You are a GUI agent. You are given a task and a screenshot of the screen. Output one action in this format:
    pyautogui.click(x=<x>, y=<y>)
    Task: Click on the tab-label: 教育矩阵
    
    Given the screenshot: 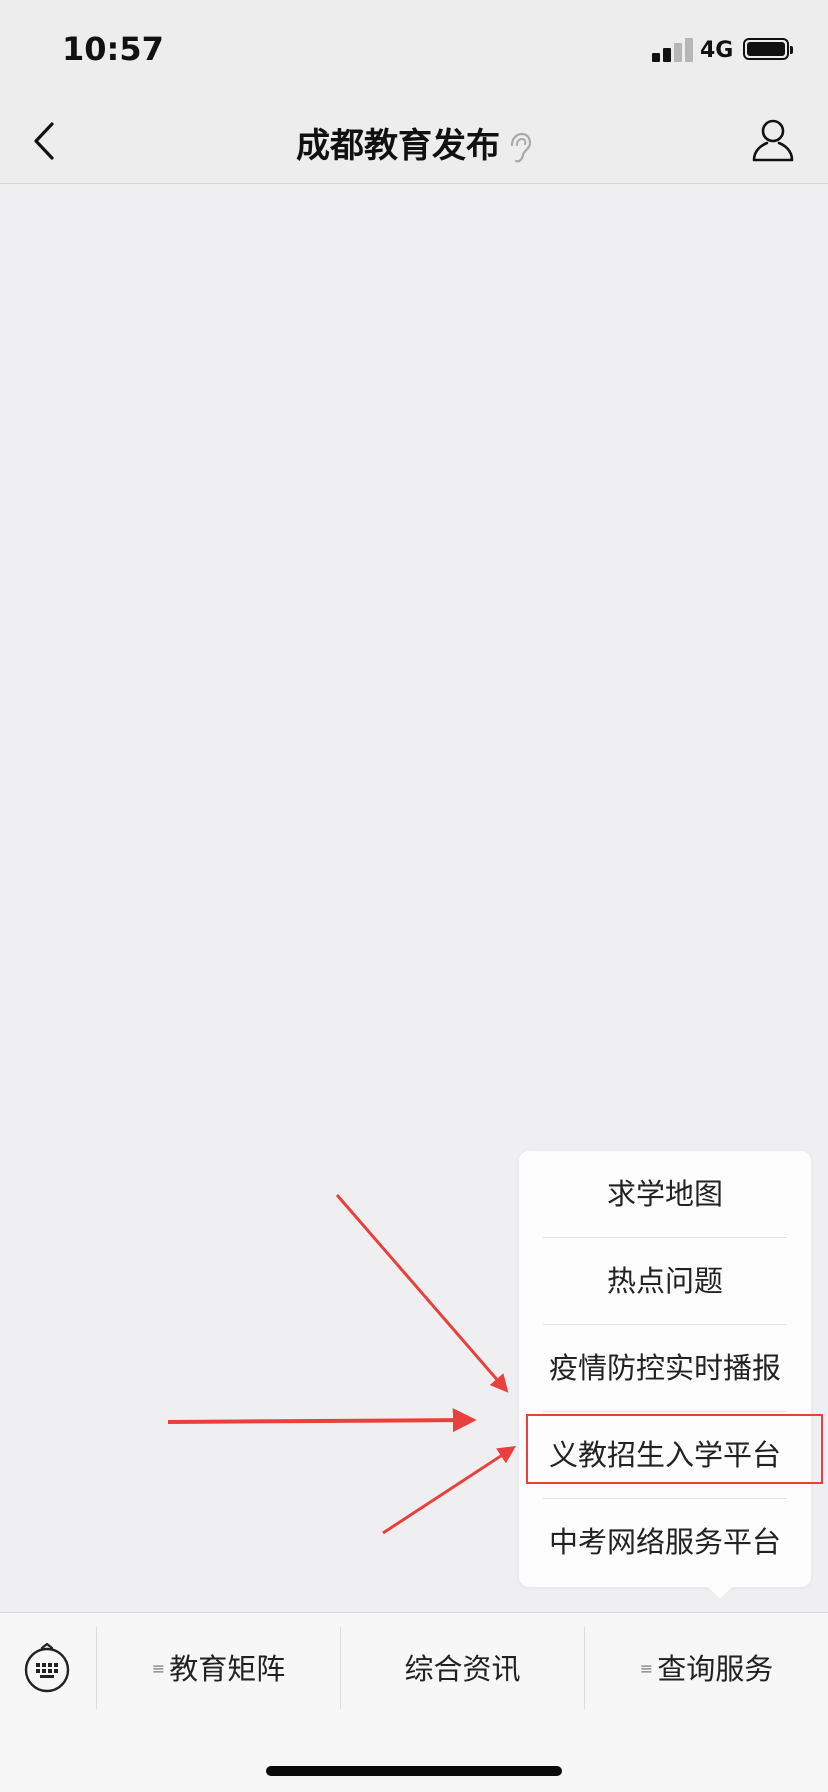 What is the action you would take?
    pyautogui.click(x=227, y=1669)
    